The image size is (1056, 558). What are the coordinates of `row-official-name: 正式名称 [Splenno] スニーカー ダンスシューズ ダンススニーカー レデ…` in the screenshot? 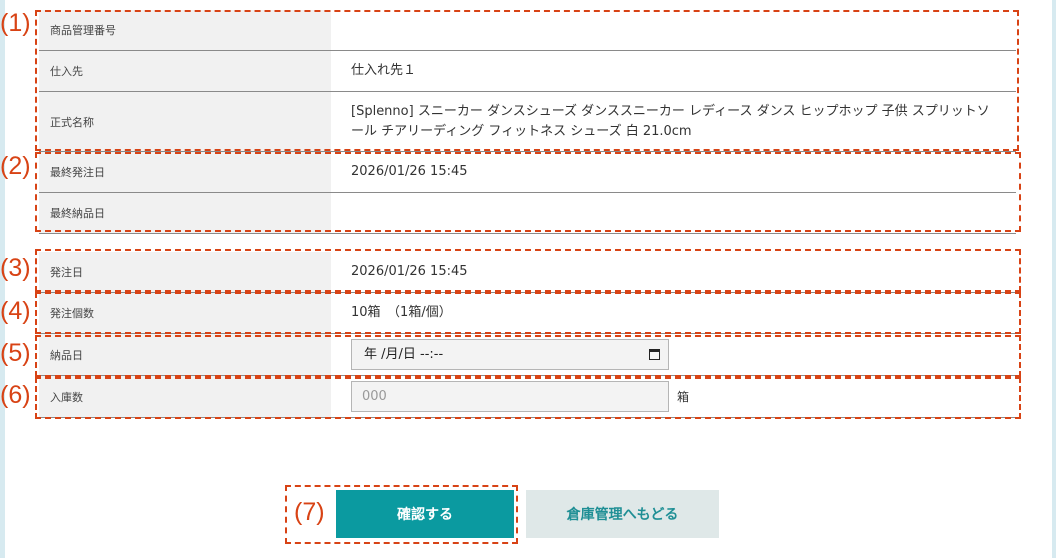 It's located at (527, 122).